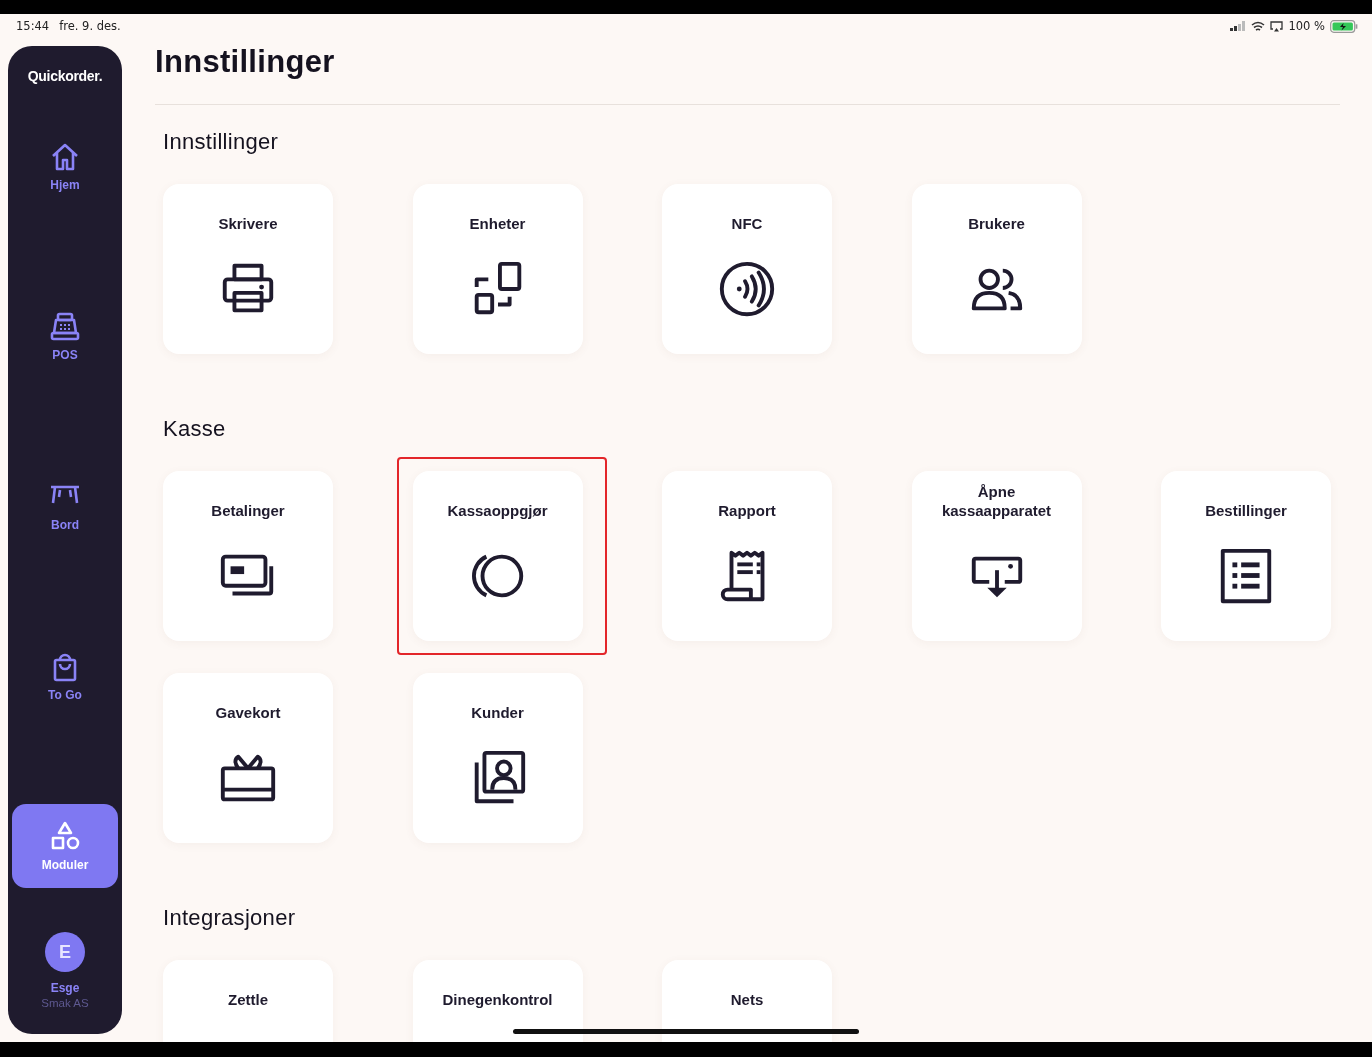  What do you see at coordinates (747, 269) in the screenshot?
I see `settings-tile: NFC` at bounding box center [747, 269].